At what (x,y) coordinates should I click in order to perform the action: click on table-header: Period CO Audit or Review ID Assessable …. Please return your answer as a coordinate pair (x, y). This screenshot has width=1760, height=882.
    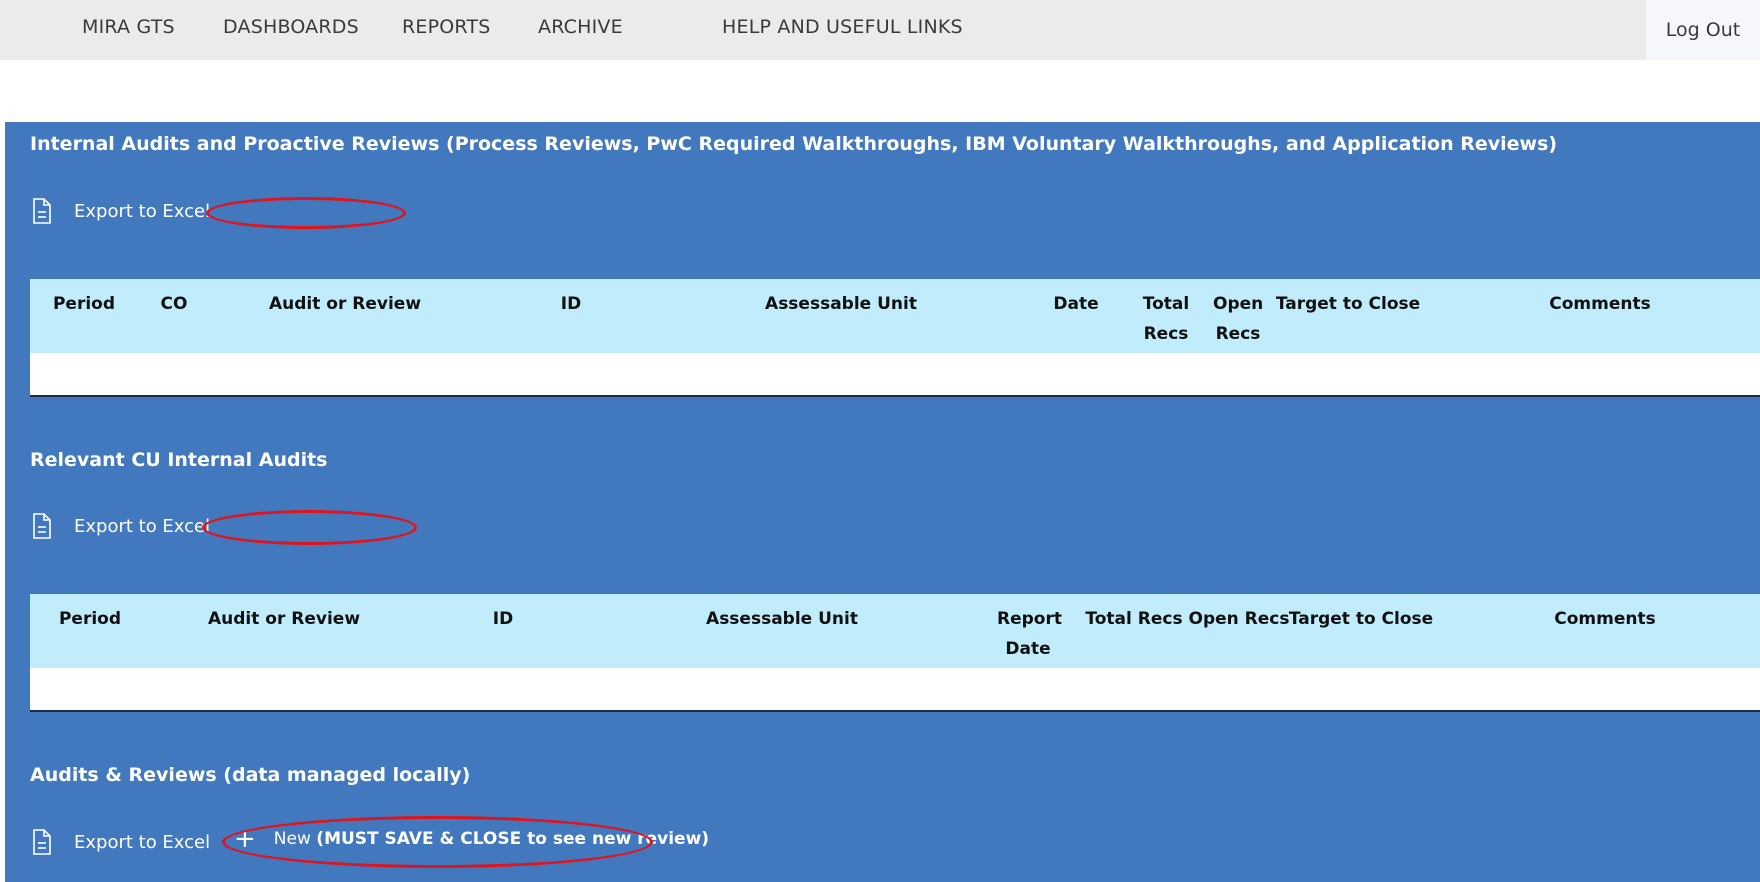
    Looking at the image, I should click on (895, 316).